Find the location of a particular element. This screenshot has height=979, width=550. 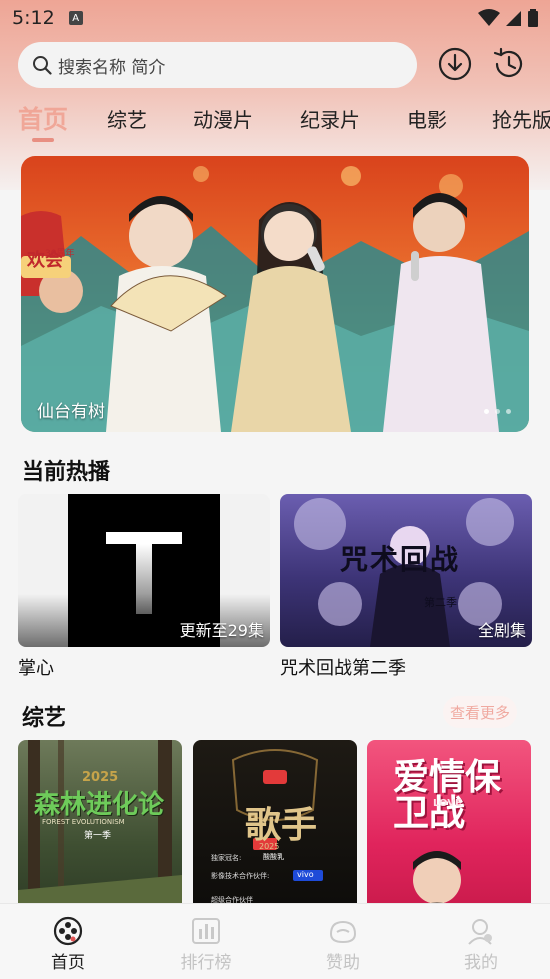

nav-home-label: 首页 is located at coordinates (68, 963).